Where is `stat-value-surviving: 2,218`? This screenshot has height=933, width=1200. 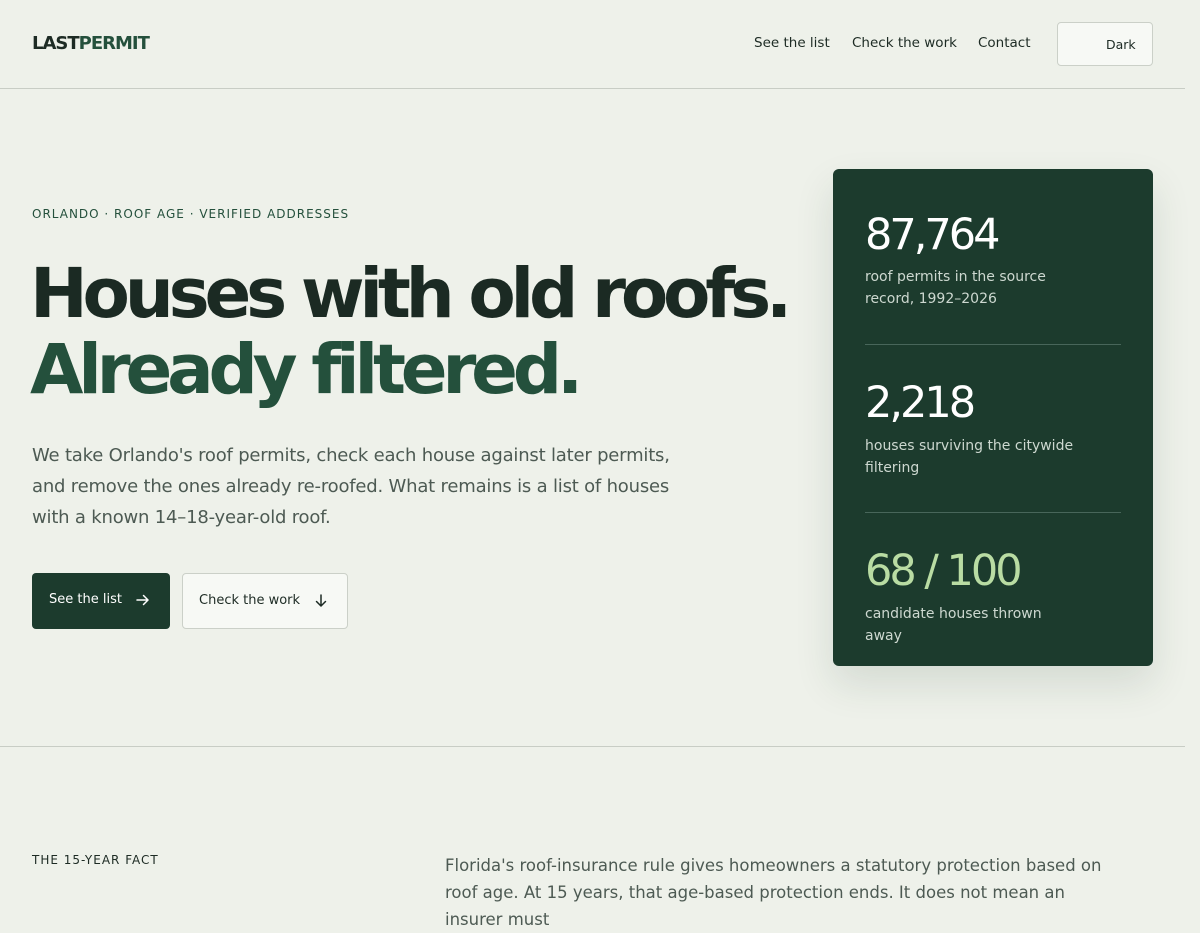 stat-value-surviving: 2,218 is located at coordinates (920, 403).